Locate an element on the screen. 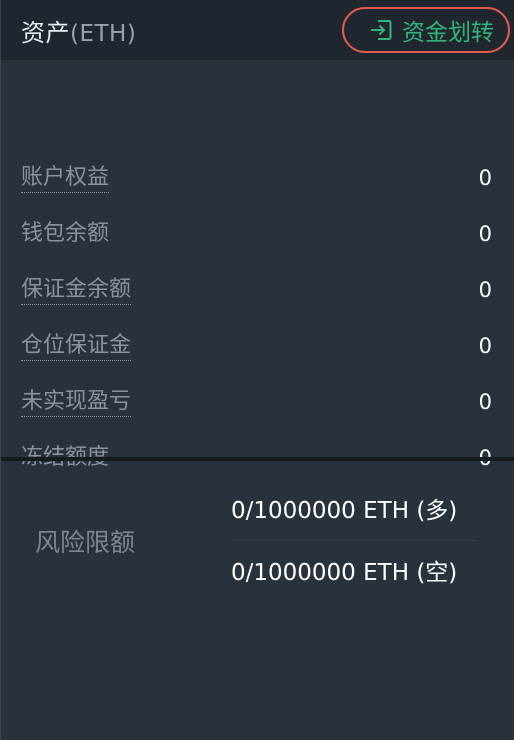 The image size is (514, 740). unrealized-pnl-label-text: 未实现盈亏 is located at coordinates (76, 403).